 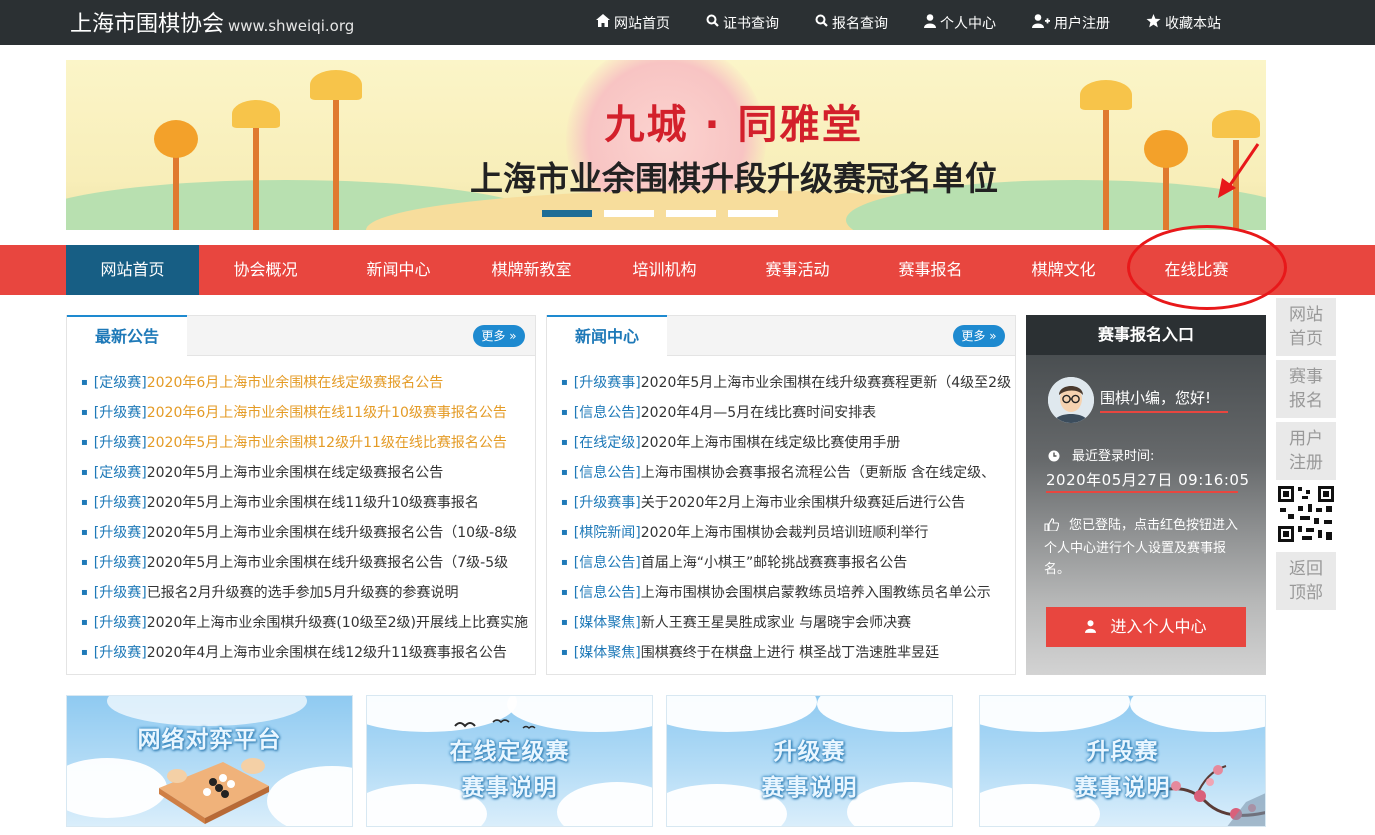 I want to click on nav-item-news: 新闻中心, so click(x=398, y=270).